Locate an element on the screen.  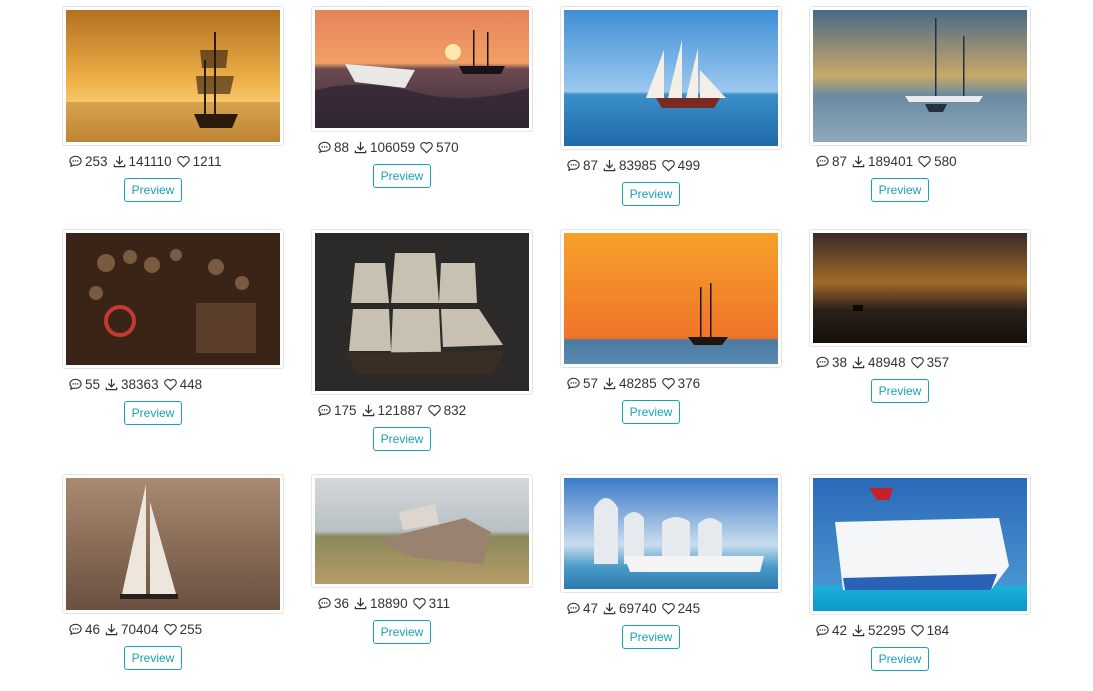
photo-stats: 253 141110 1211 is located at coordinates (173, 161).